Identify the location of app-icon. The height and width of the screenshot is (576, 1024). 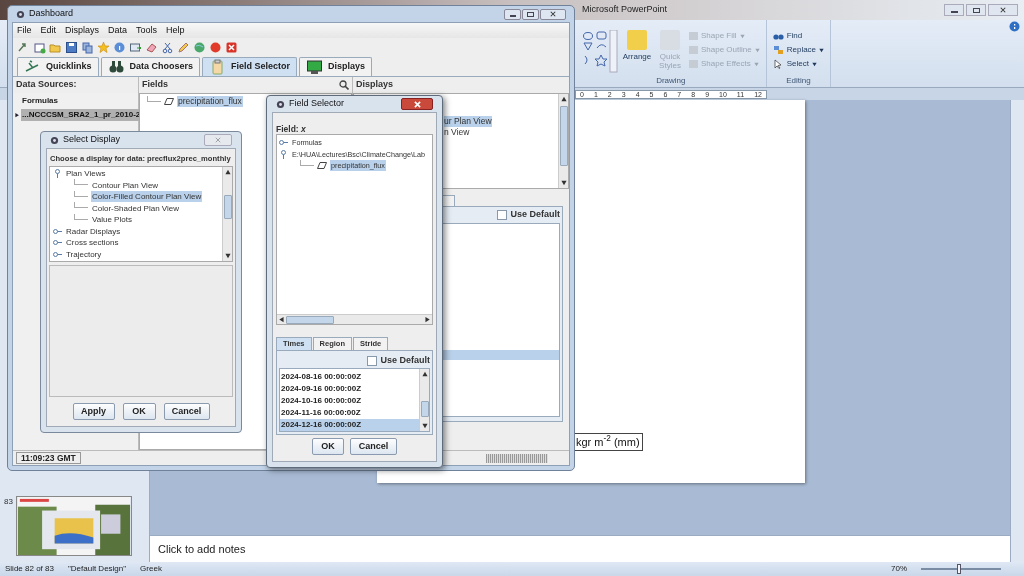
(280, 104).